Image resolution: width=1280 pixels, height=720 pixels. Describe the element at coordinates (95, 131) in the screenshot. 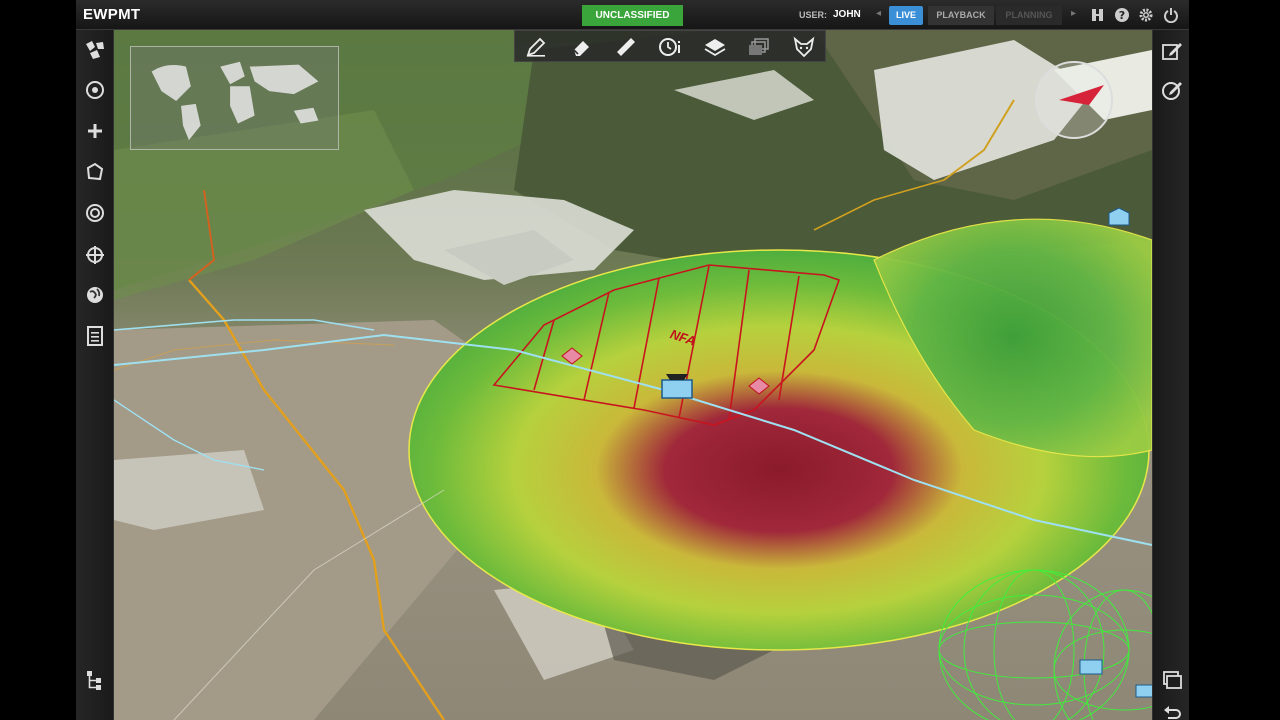

I see `add-icon` at that location.